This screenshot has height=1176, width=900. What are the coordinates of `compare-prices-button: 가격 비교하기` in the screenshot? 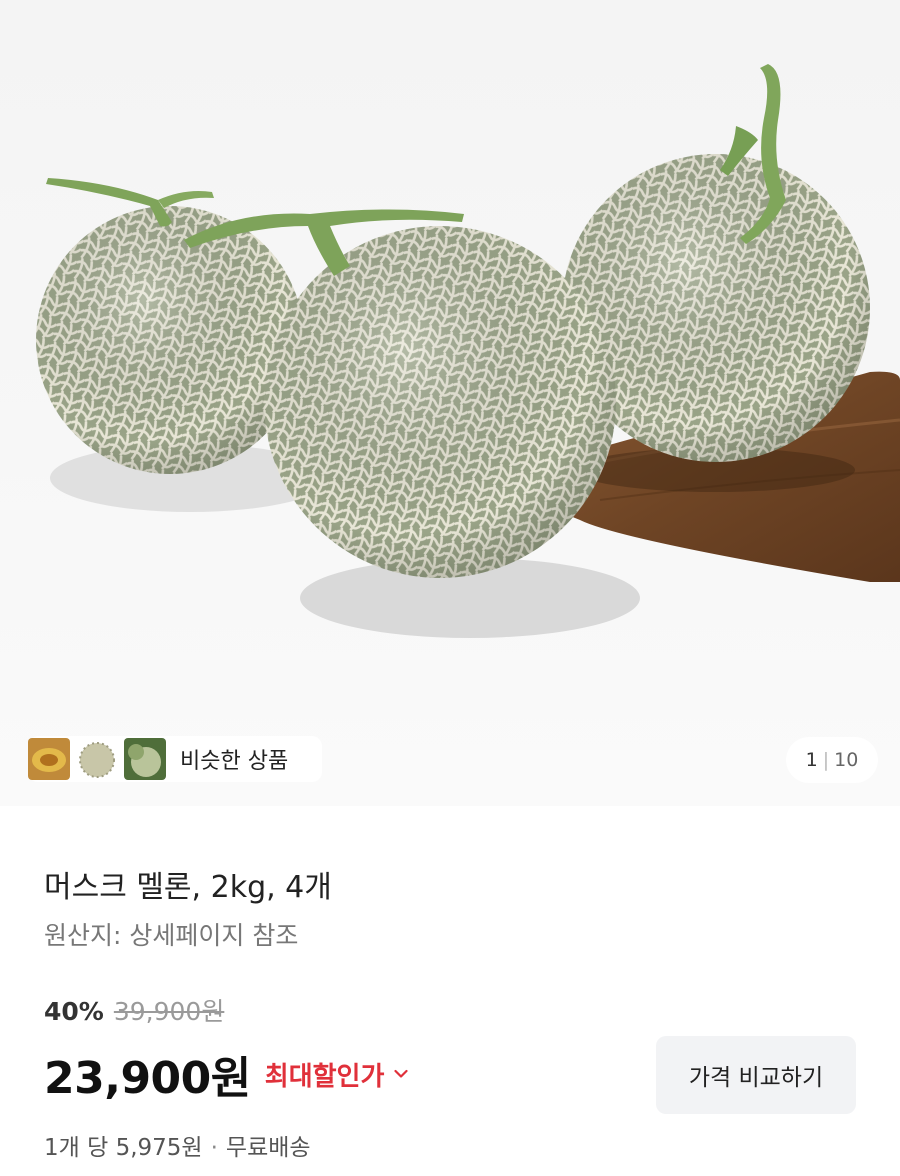 It's located at (756, 1075).